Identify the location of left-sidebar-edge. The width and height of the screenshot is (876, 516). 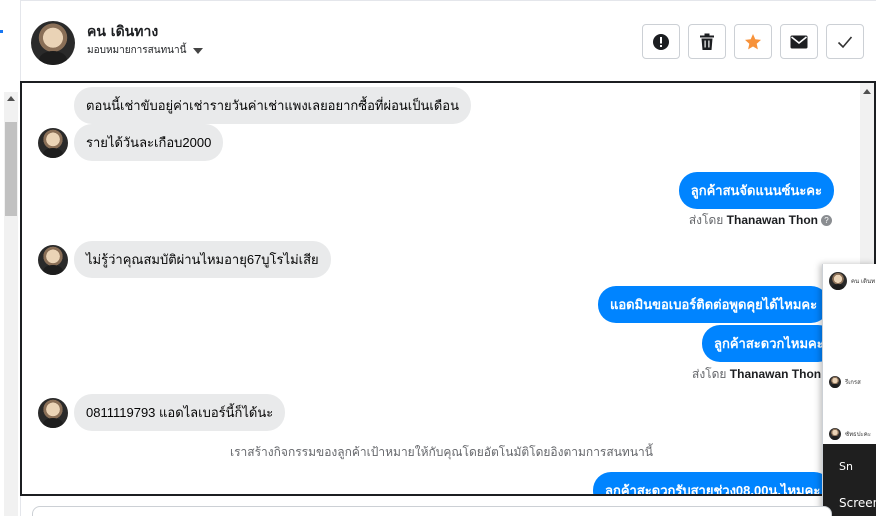
(10, 258).